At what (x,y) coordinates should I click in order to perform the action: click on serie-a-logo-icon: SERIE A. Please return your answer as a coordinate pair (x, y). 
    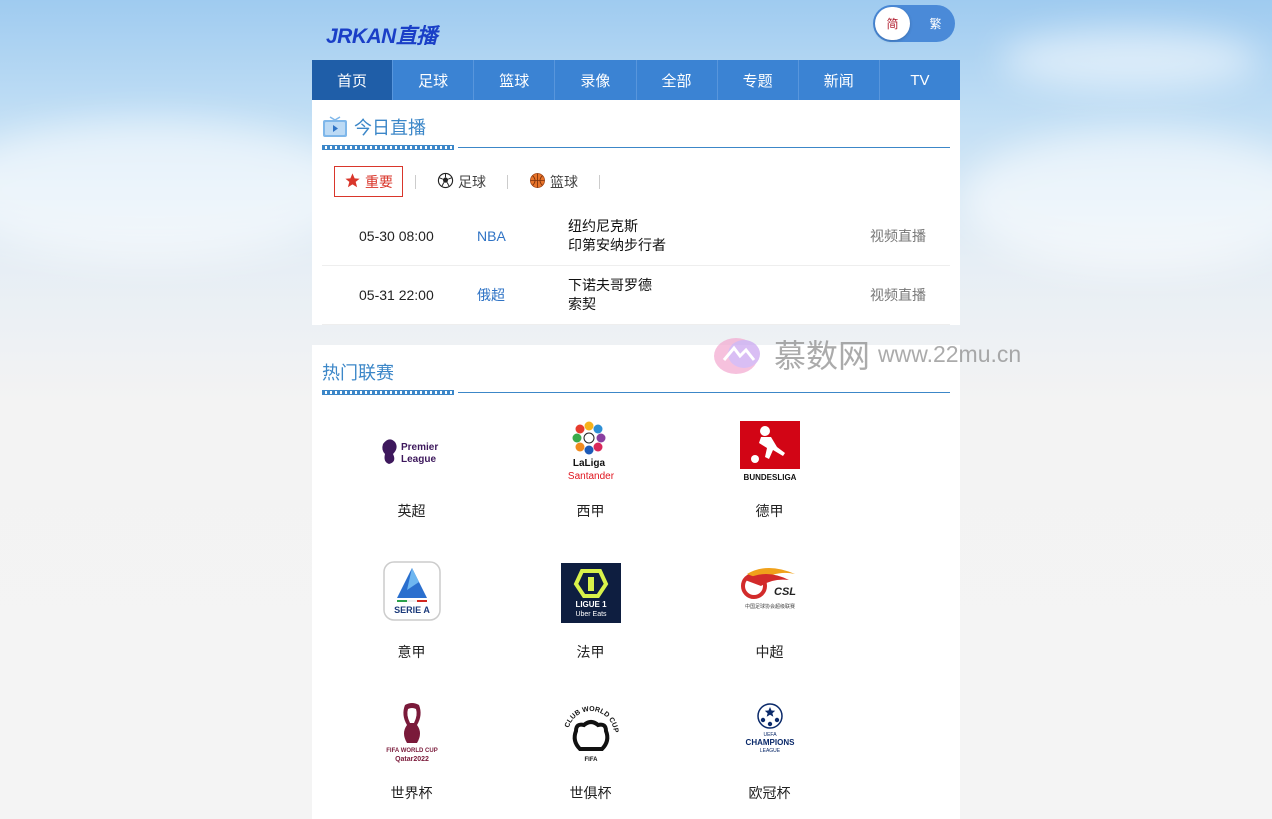
    Looking at the image, I should click on (412, 593).